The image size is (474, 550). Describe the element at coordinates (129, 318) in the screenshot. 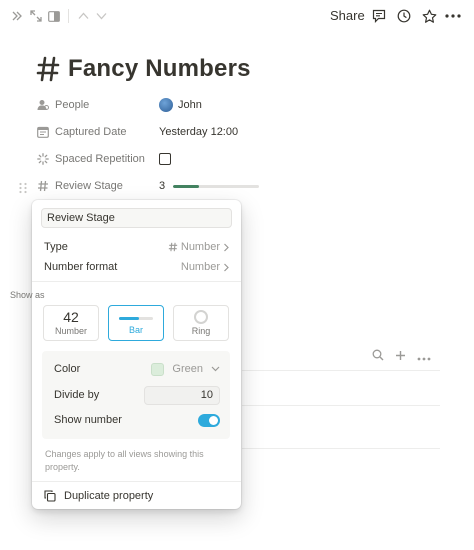

I see `bar-preview-fill` at that location.